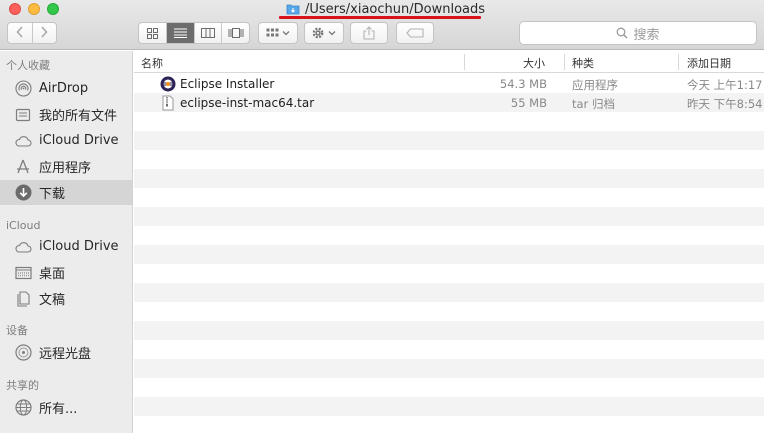 The width and height of the screenshot is (764, 433). Describe the element at coordinates (168, 84) in the screenshot. I see `eclipse-app-icon` at that location.